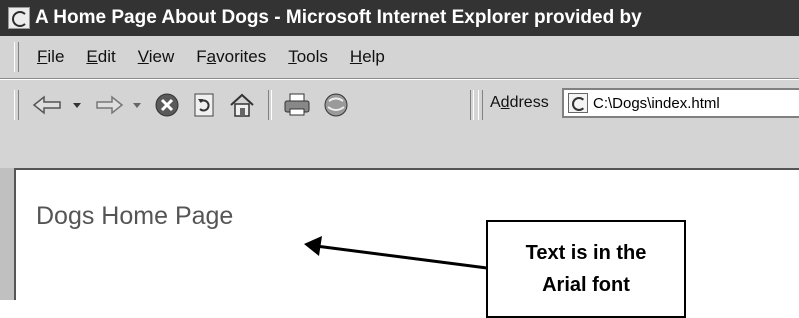  I want to click on callout-arrow-line, so click(401, 257).